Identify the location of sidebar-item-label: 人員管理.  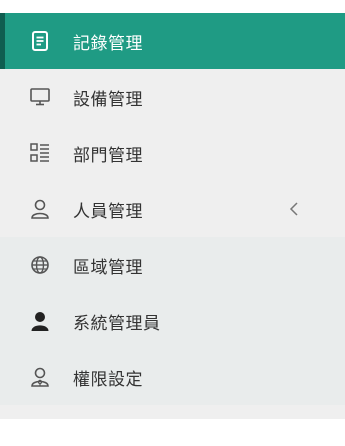
(108, 211).